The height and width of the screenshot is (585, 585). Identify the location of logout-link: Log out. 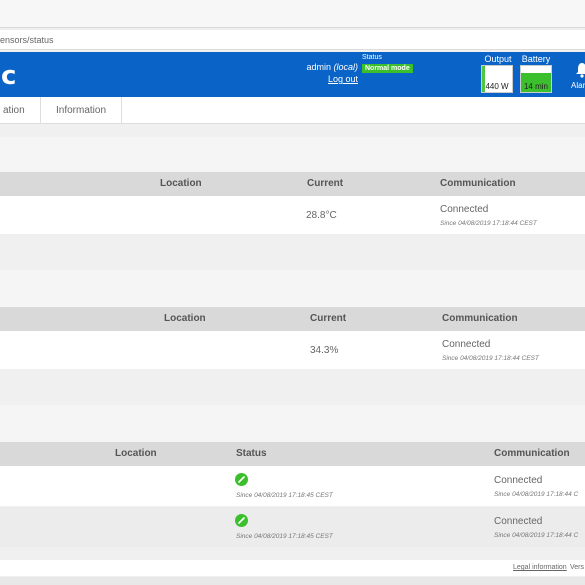
(328, 79).